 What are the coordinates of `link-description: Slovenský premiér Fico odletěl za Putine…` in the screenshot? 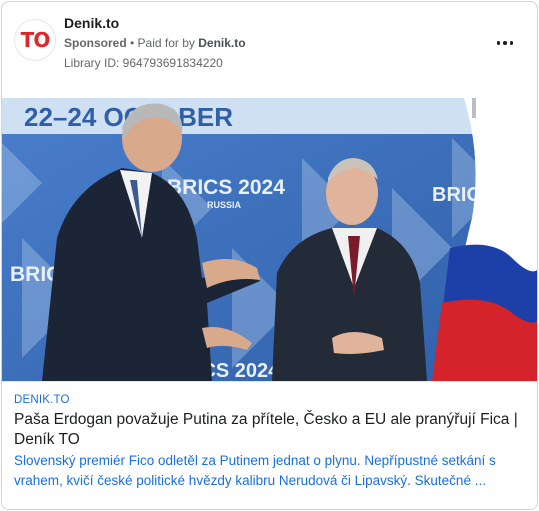 It's located at (255, 470).